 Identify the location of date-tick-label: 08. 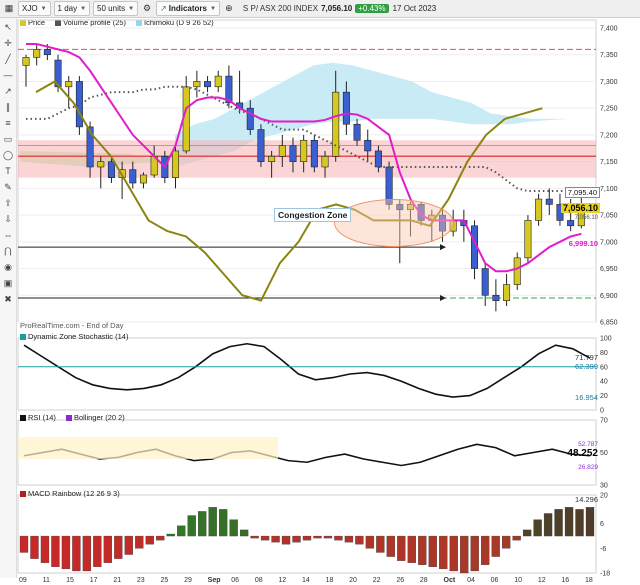
(259, 580).